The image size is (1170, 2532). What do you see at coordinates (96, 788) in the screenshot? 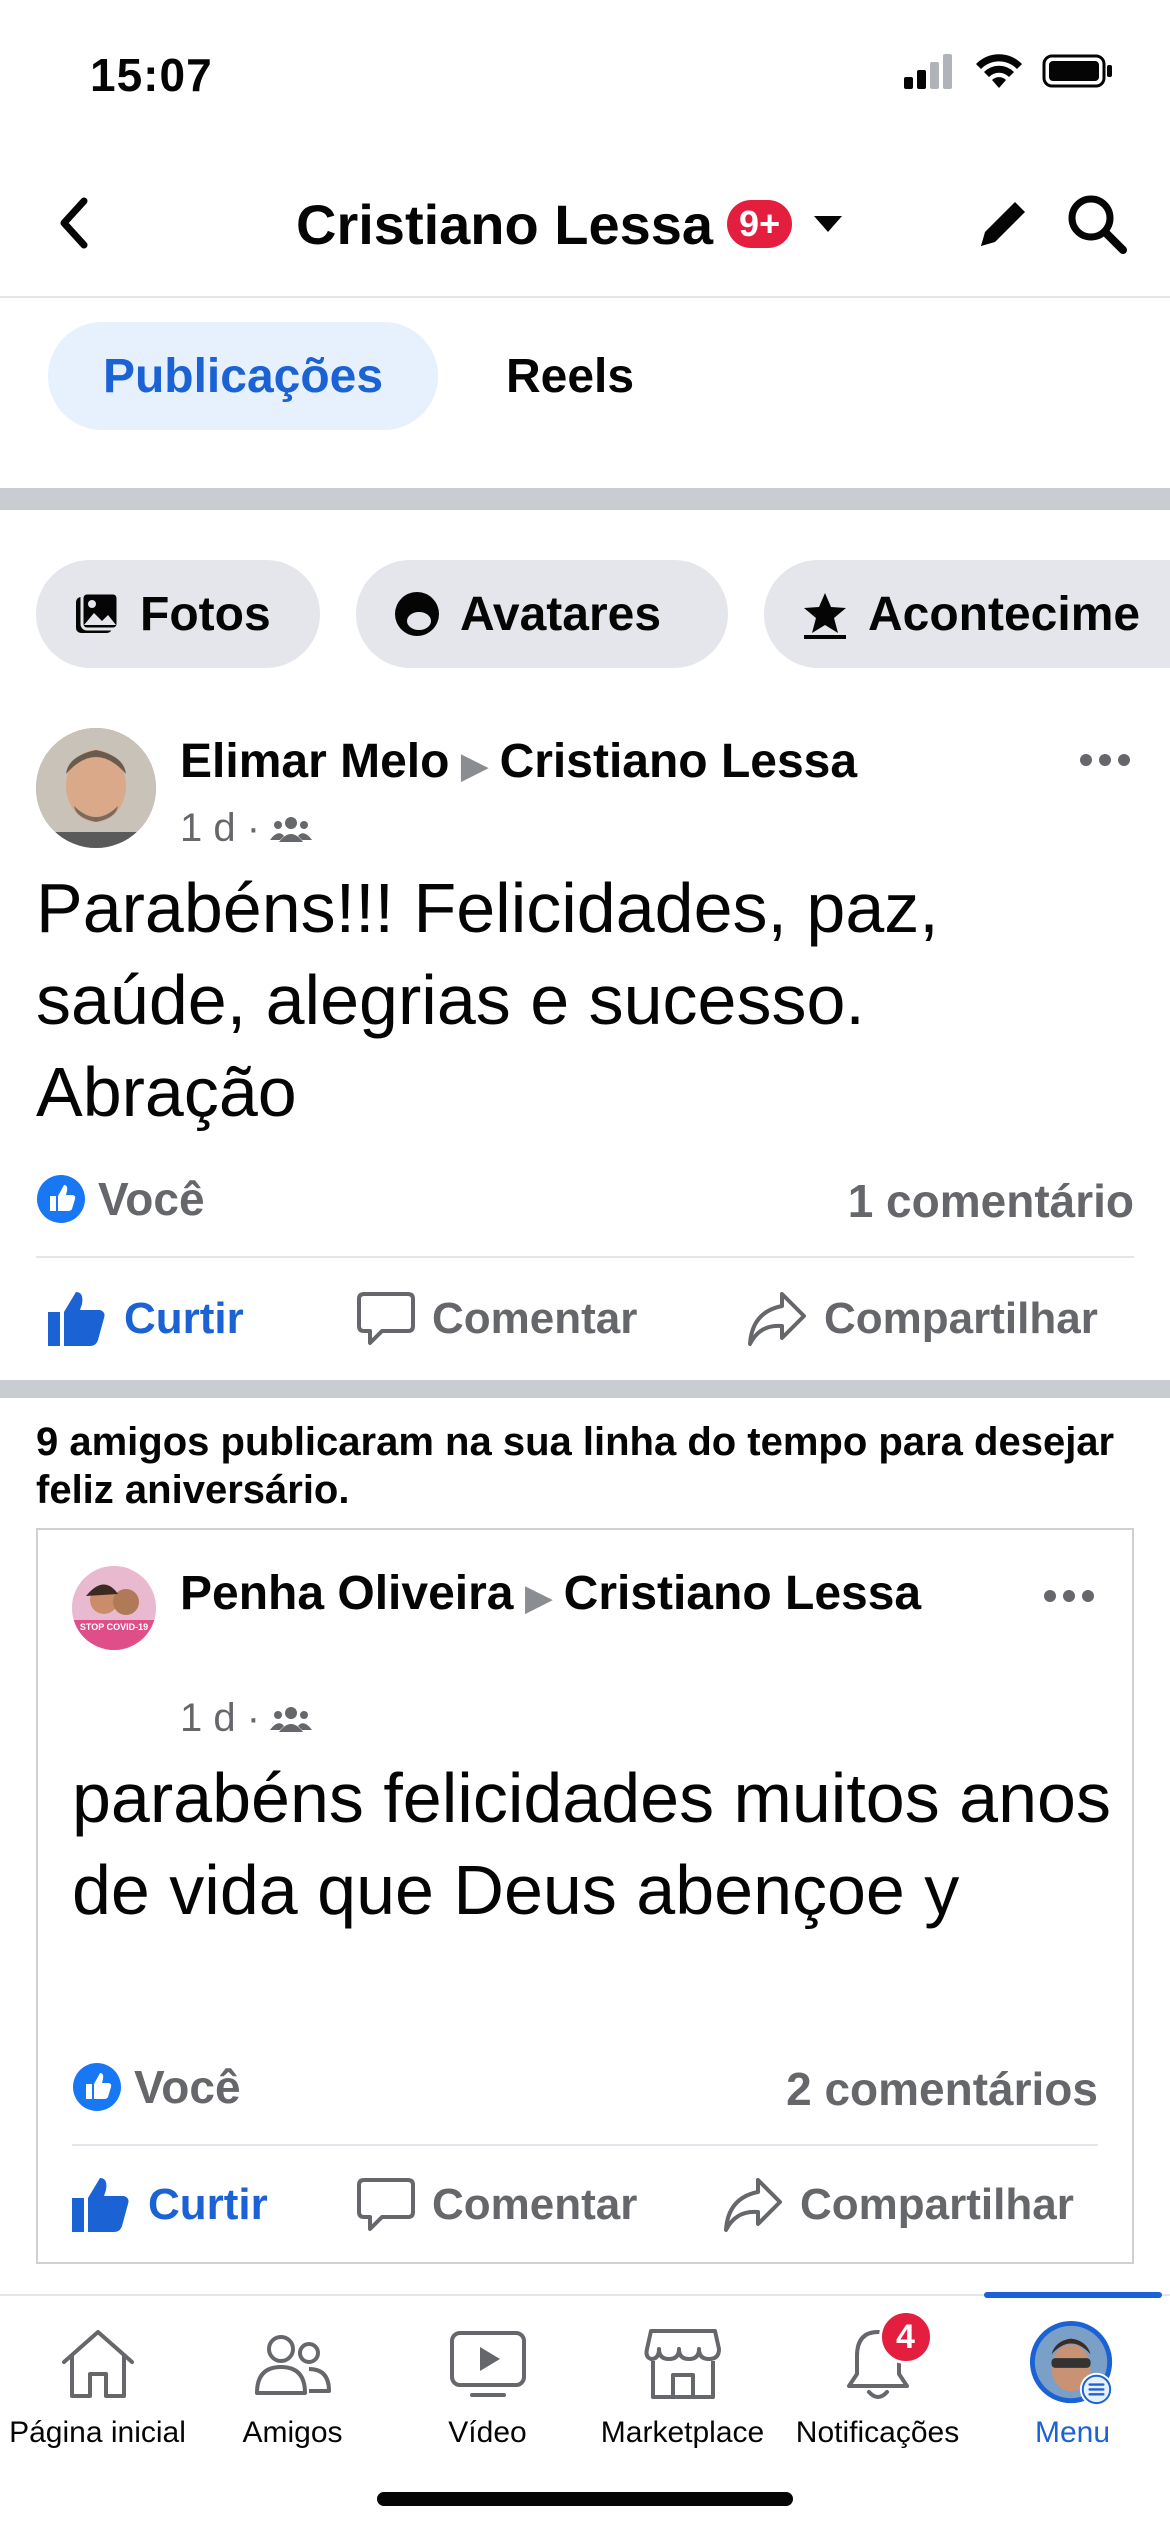
I see `avatar` at bounding box center [96, 788].